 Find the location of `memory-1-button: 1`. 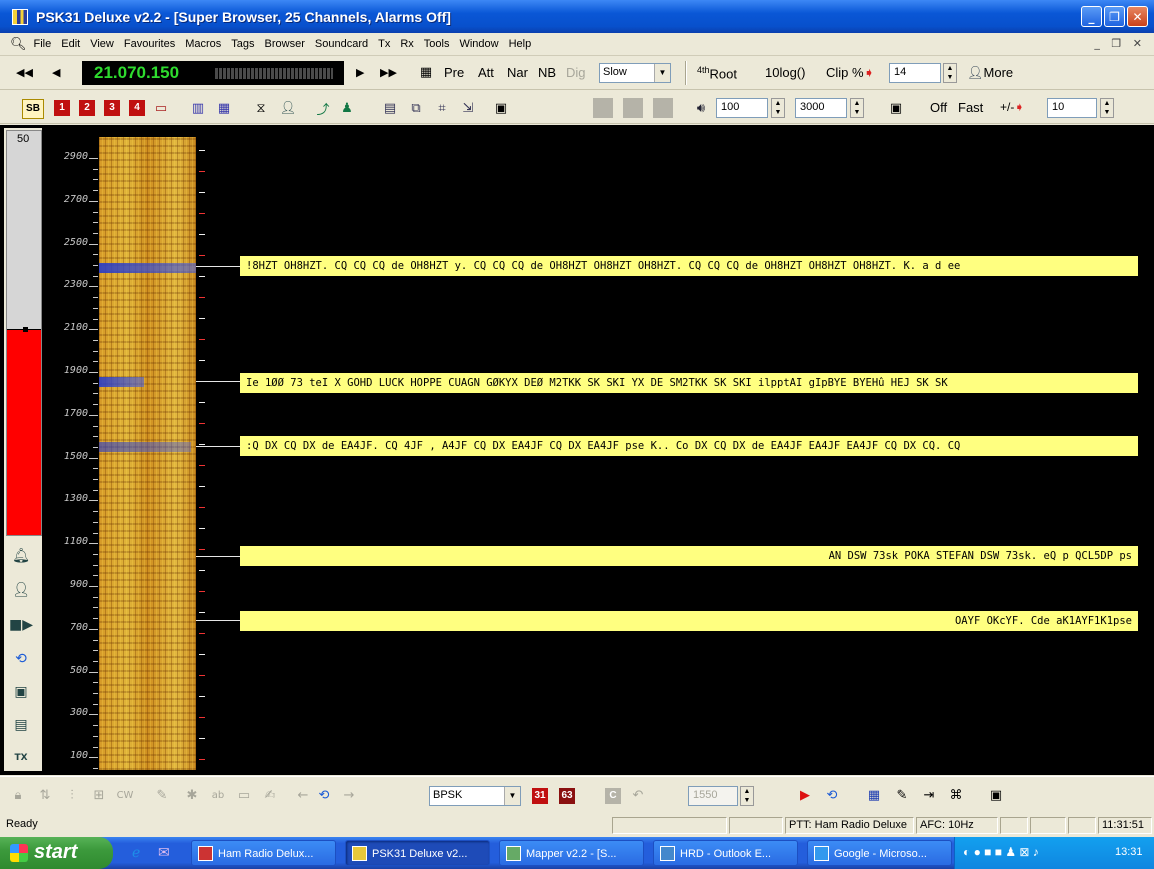

memory-1-button: 1 is located at coordinates (62, 108).